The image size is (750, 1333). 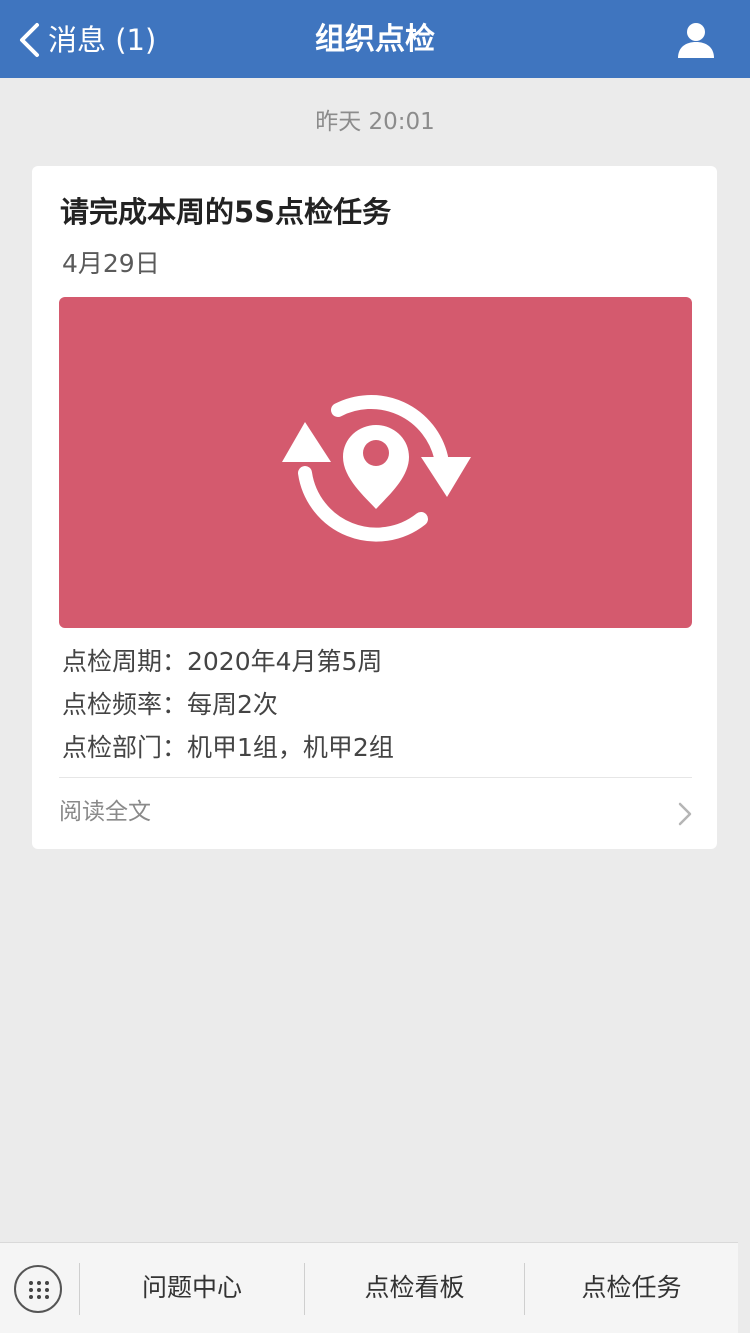 I want to click on info-line-frequency: 点检频率：每周2次, so click(x=170, y=704).